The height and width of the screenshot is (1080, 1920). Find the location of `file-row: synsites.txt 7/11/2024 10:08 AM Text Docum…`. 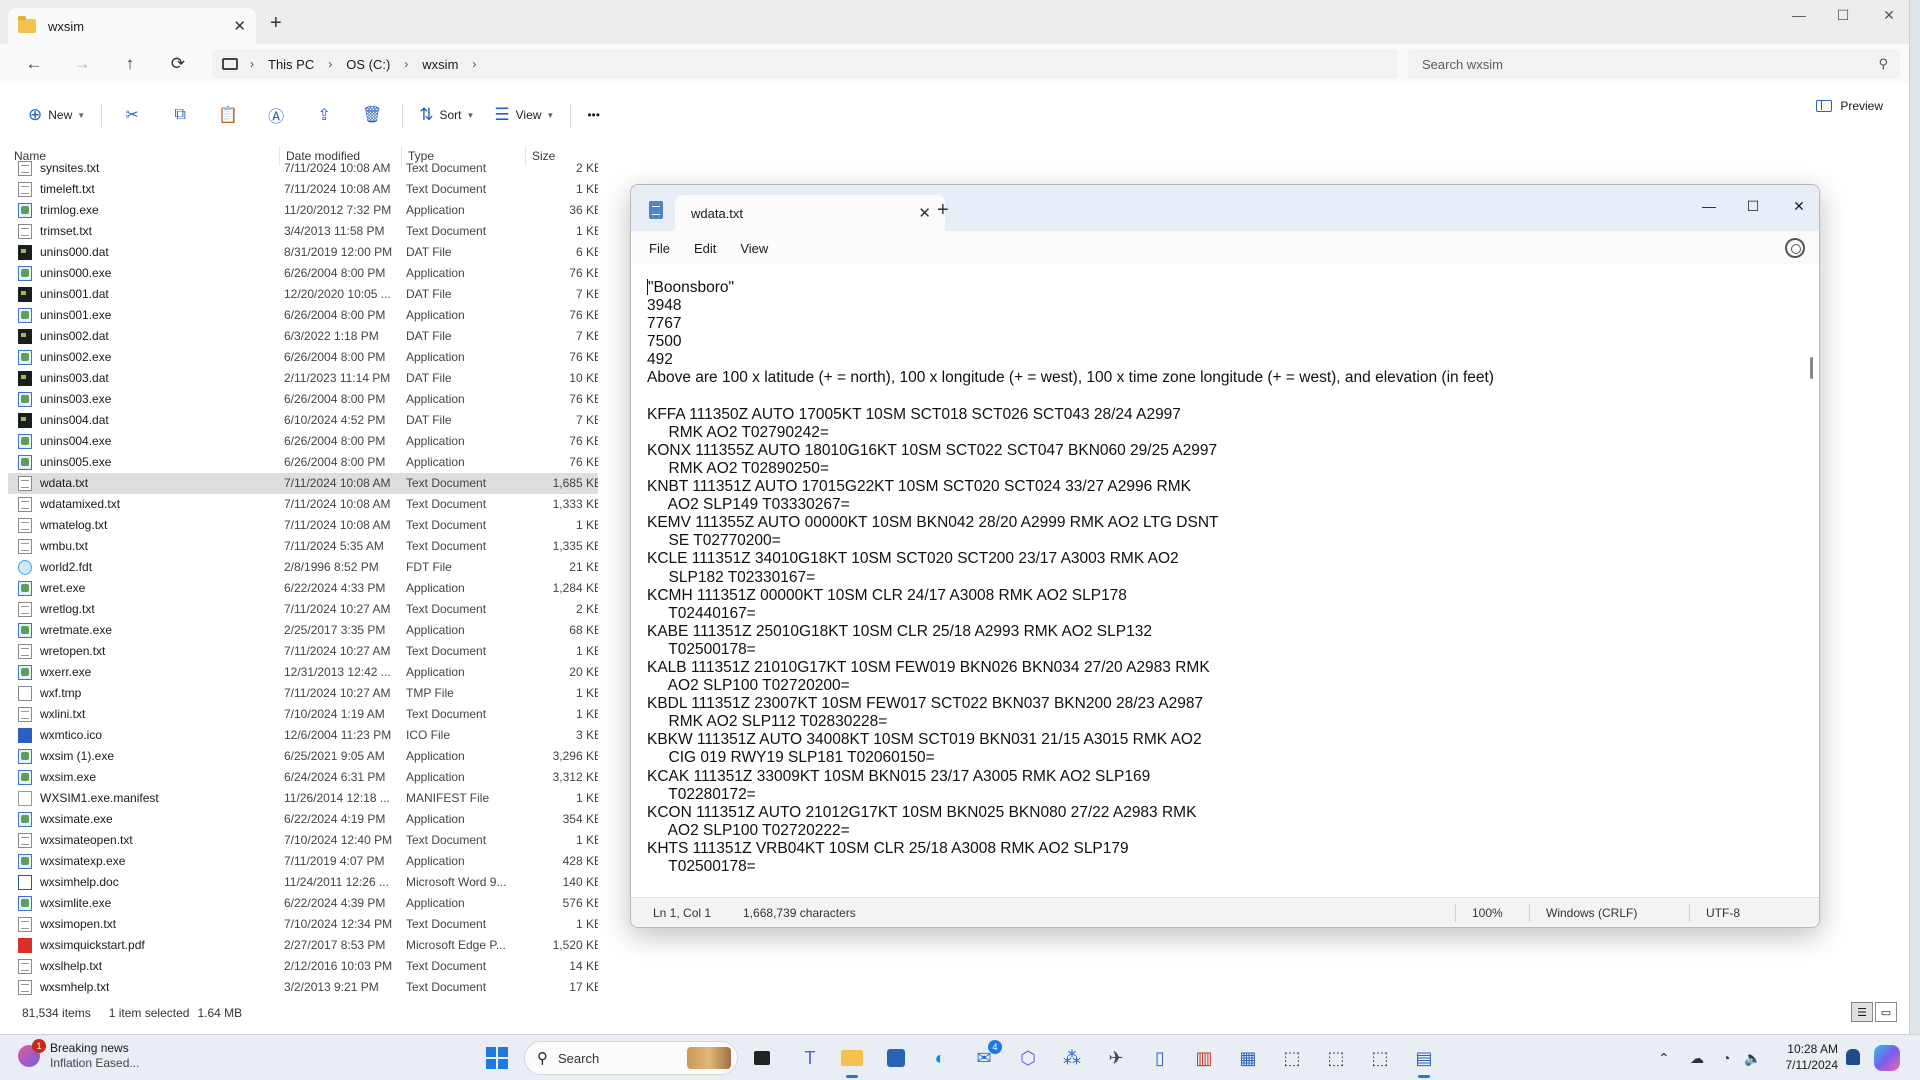

file-row: synsites.txt 7/11/2024 10:08 AM Text Docum… is located at coordinates (303, 168).